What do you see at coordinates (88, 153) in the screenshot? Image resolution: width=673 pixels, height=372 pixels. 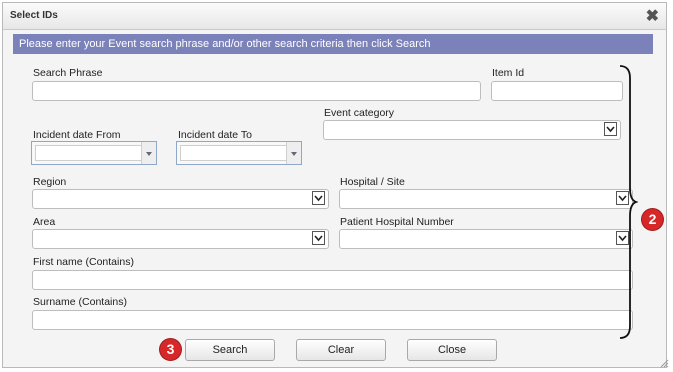 I see `incident-date-from-input` at bounding box center [88, 153].